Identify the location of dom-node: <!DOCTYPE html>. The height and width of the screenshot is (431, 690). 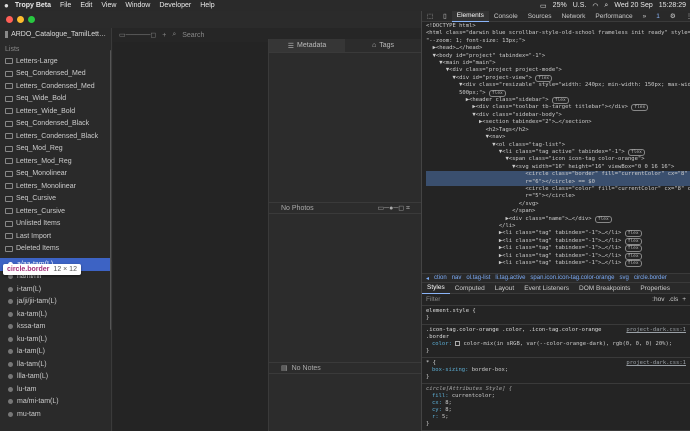
(558, 26).